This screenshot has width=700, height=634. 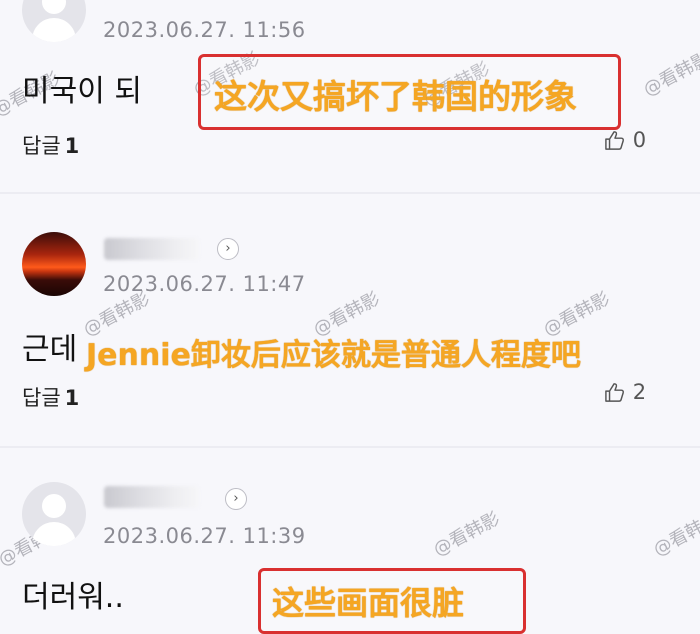 What do you see at coordinates (82, 91) in the screenshot?
I see `comment-text: 미국이 되` at bounding box center [82, 91].